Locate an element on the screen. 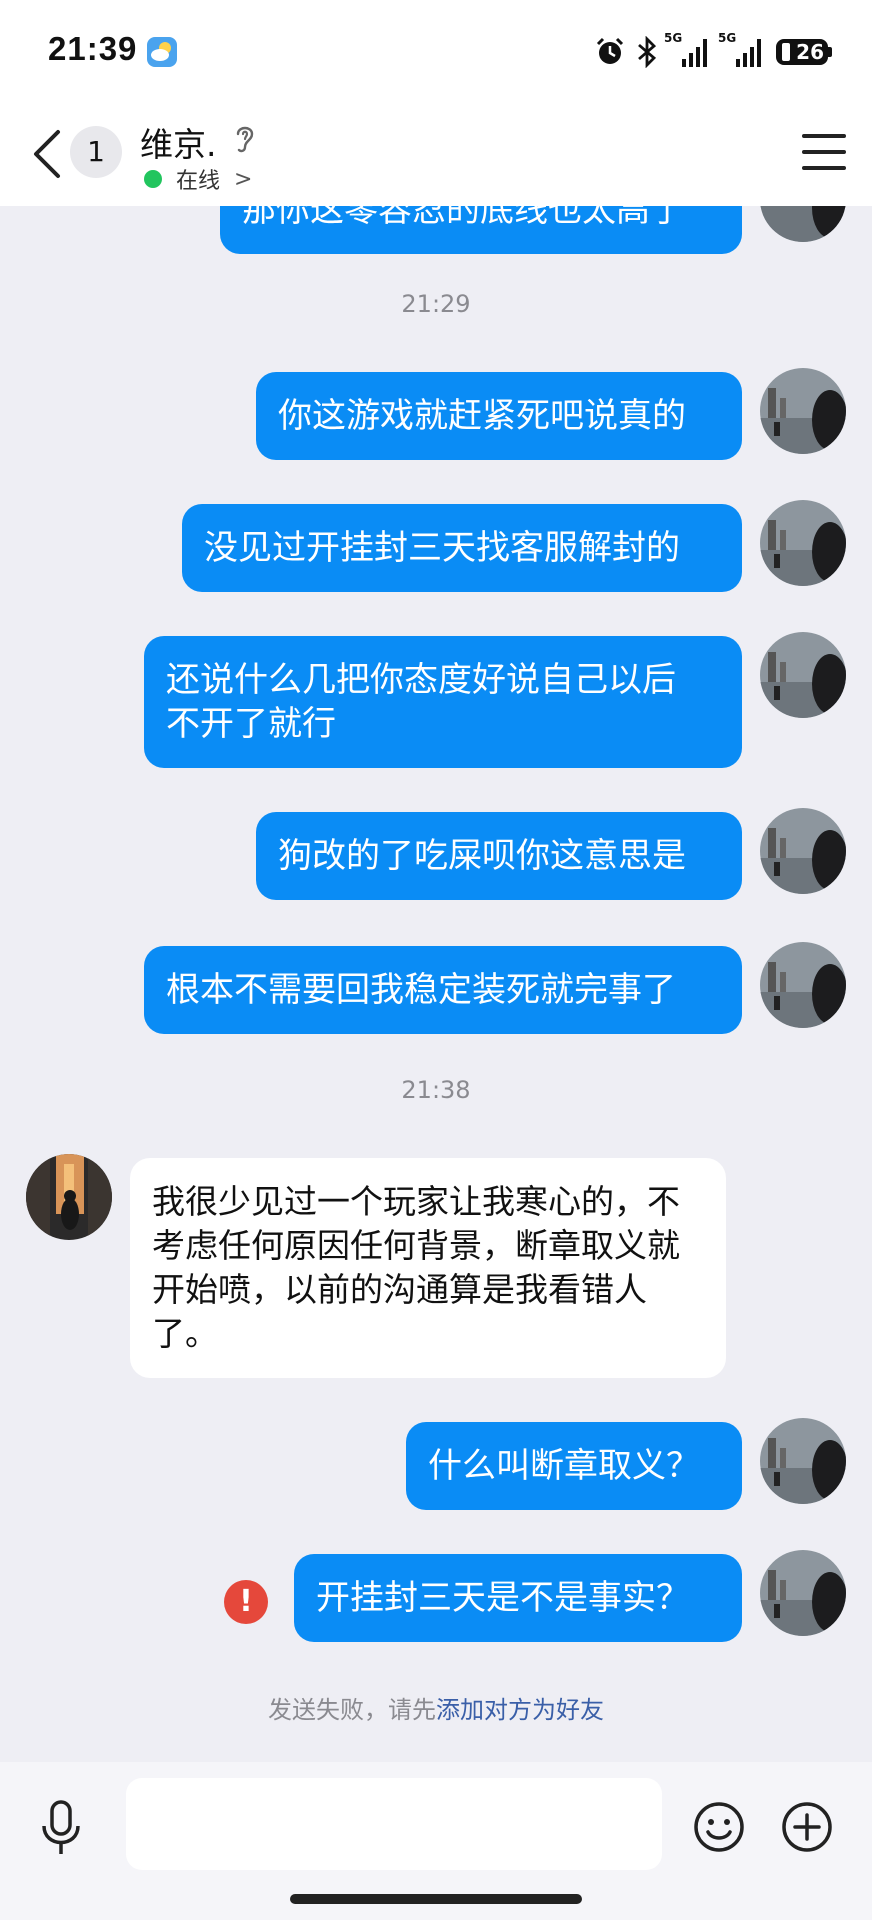 This screenshot has height=1920, width=872. message-bubble-out: 根本不需要回我稳定装死就完事了 is located at coordinates (443, 990).